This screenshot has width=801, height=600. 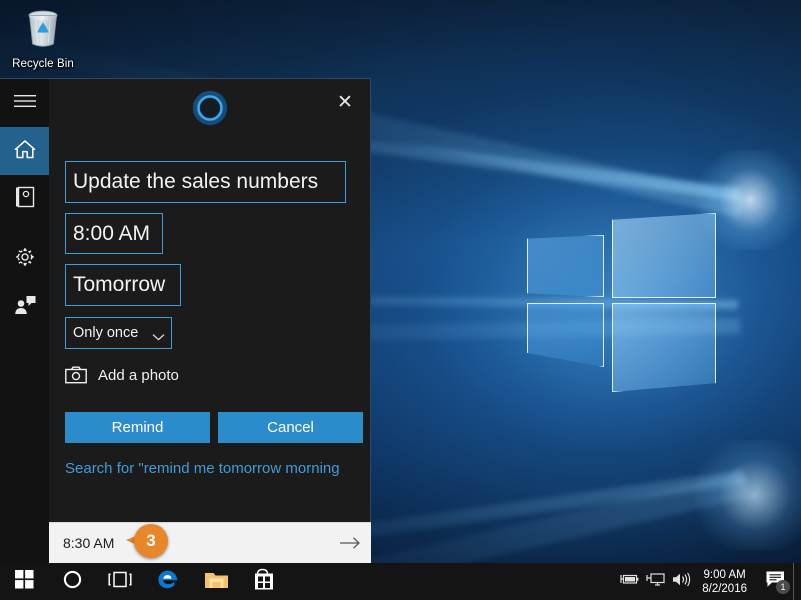 I want to click on tray-network-button, so click(x=655, y=581).